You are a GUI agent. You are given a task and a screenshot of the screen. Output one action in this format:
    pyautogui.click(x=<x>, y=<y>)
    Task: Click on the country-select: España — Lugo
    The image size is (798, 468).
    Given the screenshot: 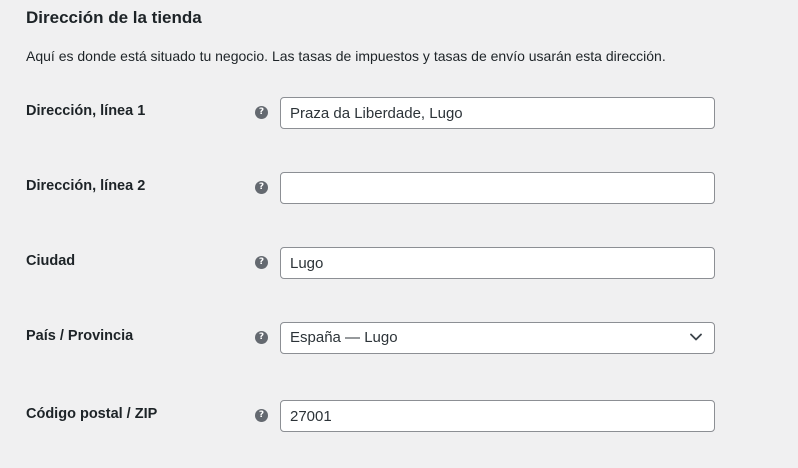 What is the action you would take?
    pyautogui.click(x=497, y=338)
    